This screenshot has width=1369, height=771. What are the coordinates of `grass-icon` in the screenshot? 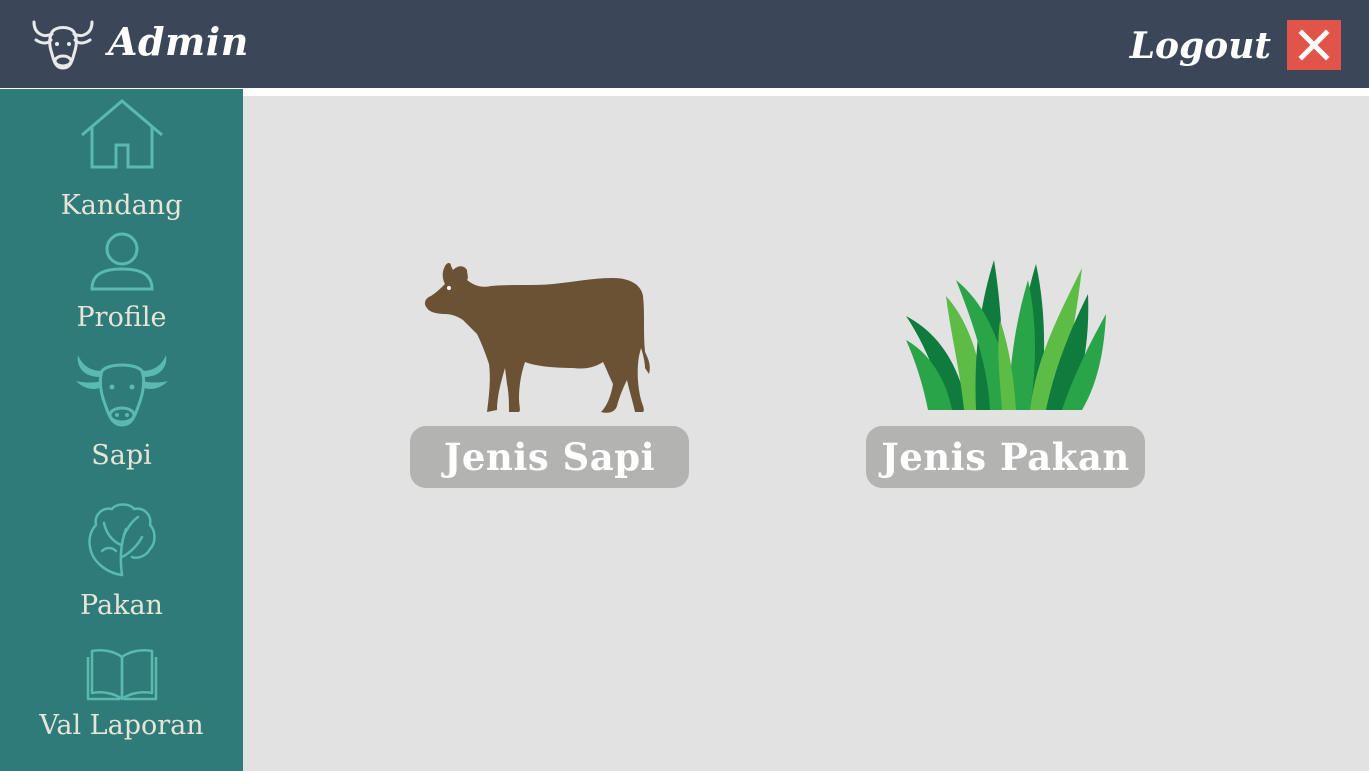 It's located at (1006, 335).